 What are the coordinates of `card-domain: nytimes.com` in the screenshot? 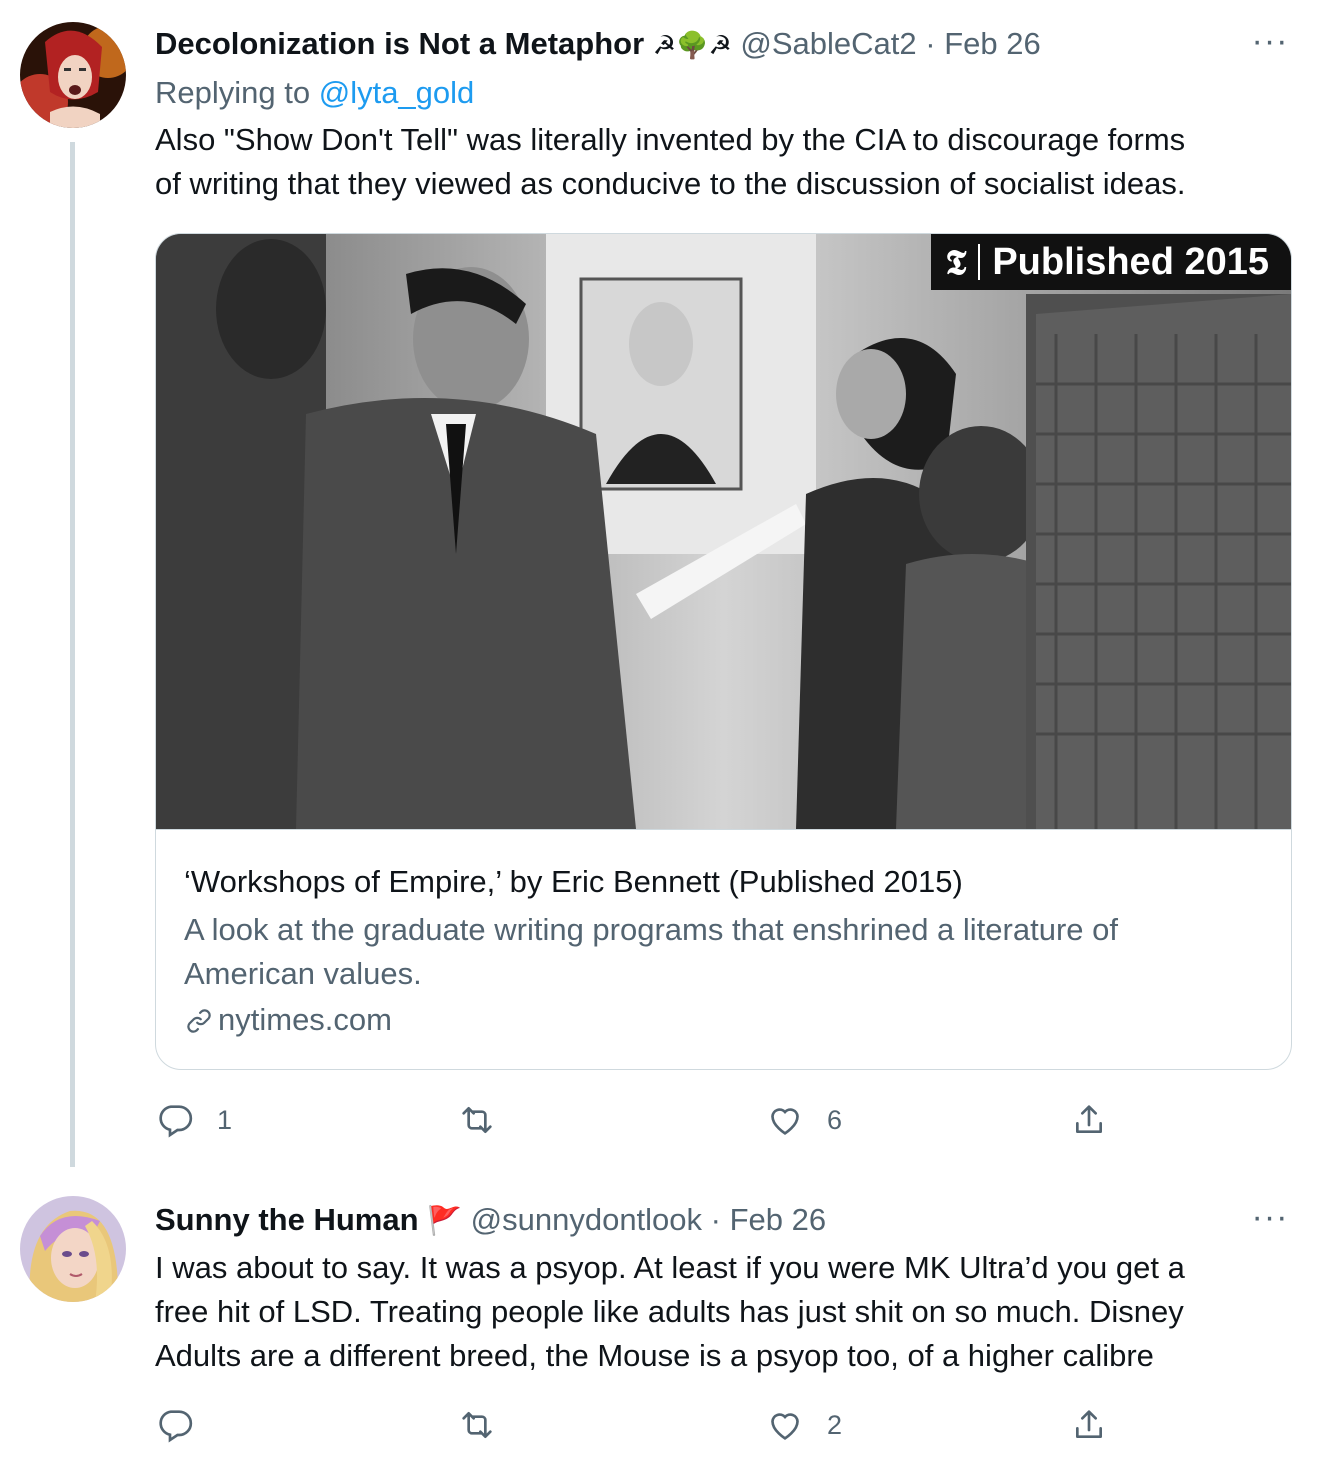 It's located at (288, 1020).